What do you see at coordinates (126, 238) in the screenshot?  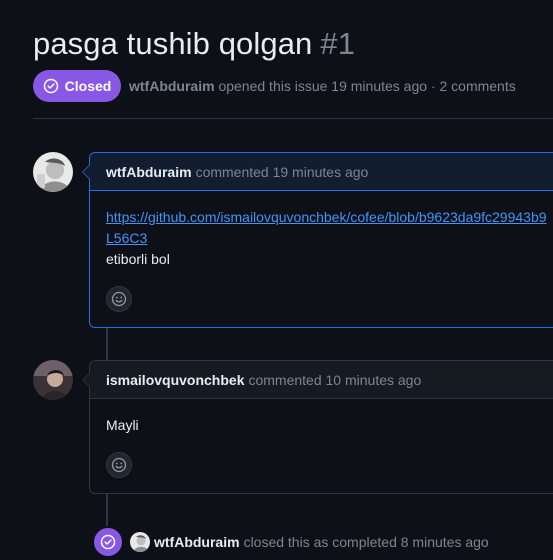 I see `comment-1-link-wrap: L56C3` at bounding box center [126, 238].